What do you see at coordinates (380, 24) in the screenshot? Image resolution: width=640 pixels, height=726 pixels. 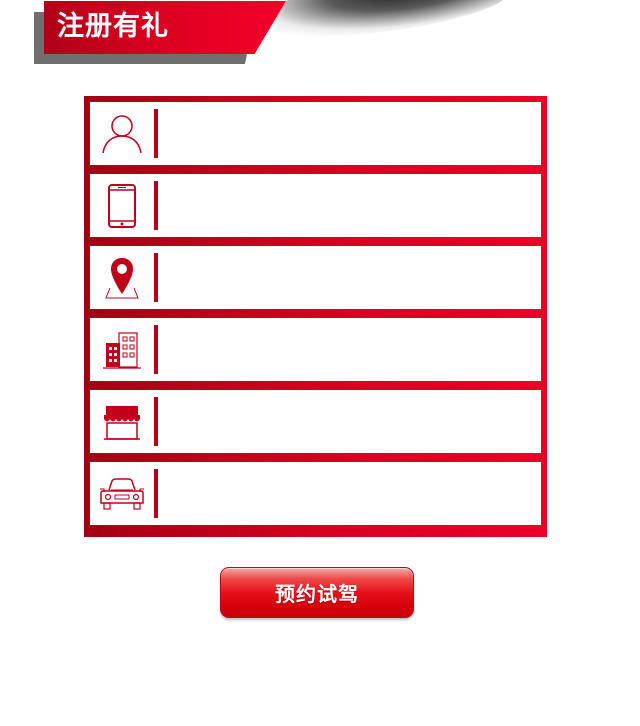 I see `header-swoosh-decoration` at bounding box center [380, 24].